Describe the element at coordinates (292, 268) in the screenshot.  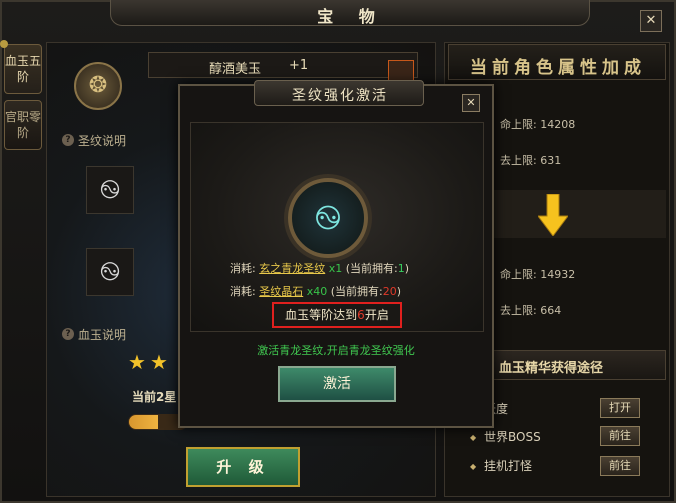
I see `cost-item-link: 玄之青龙圣纹` at that location.